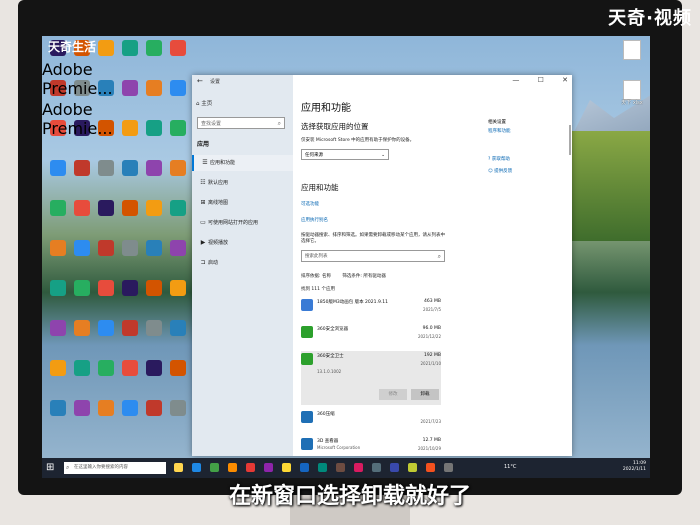  What do you see at coordinates (632, 50) in the screenshot?
I see `desktop-file-icon` at bounding box center [632, 50].